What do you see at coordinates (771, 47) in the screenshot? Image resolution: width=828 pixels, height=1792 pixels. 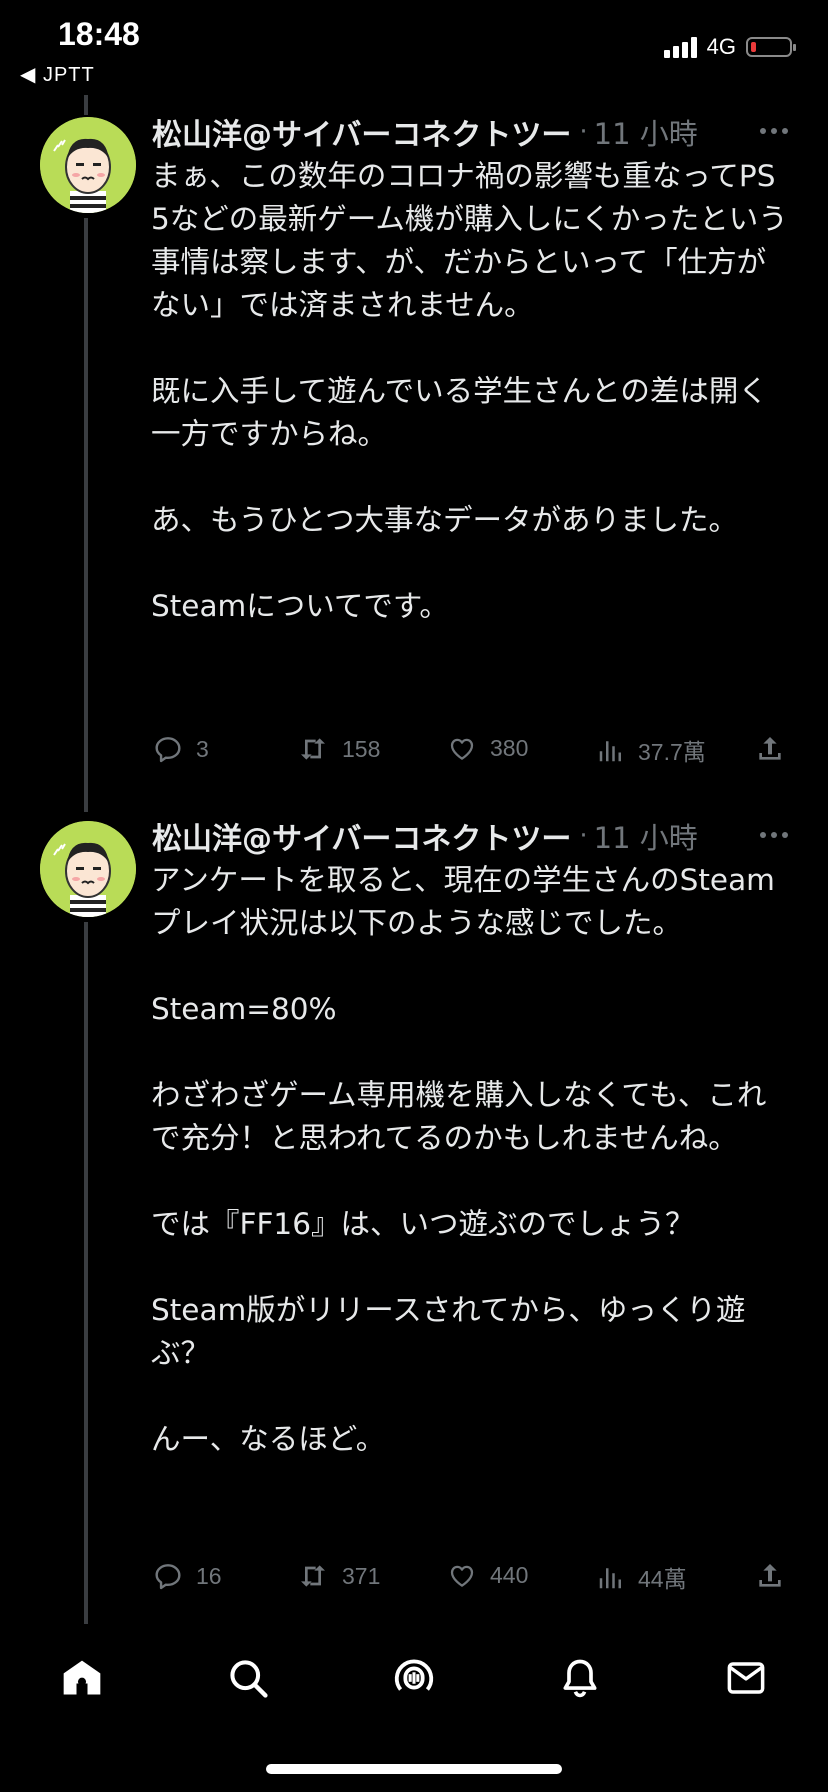 I see `battery-icon` at bounding box center [771, 47].